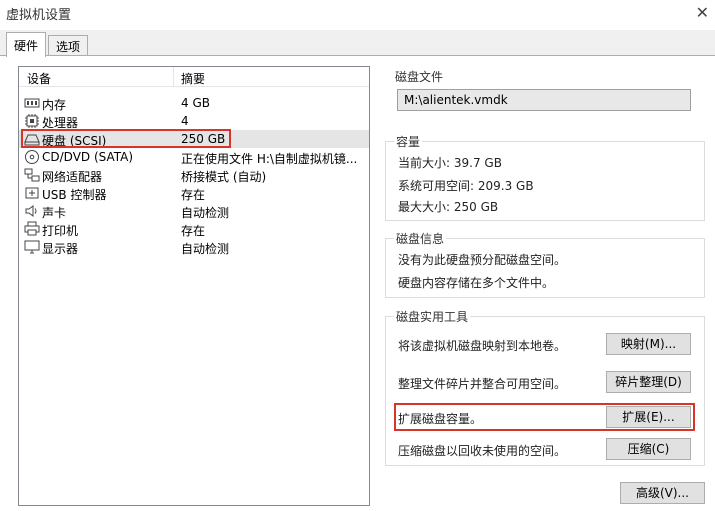  I want to click on device-summary: 桥接模式 (自动), so click(224, 177).